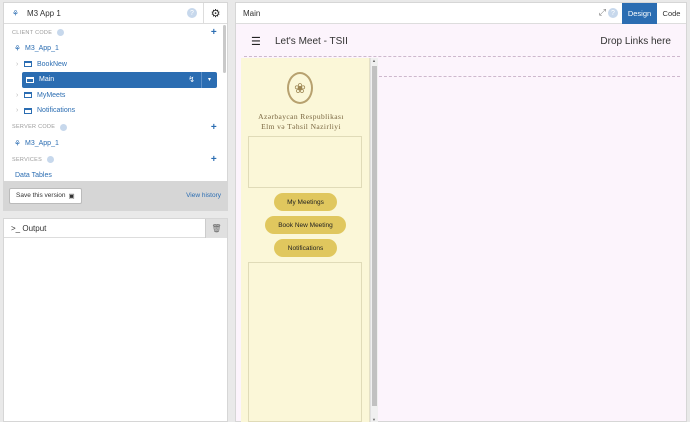 Image resolution: width=690 pixels, height=422 pixels. I want to click on notifications-button: Notifications, so click(305, 248).